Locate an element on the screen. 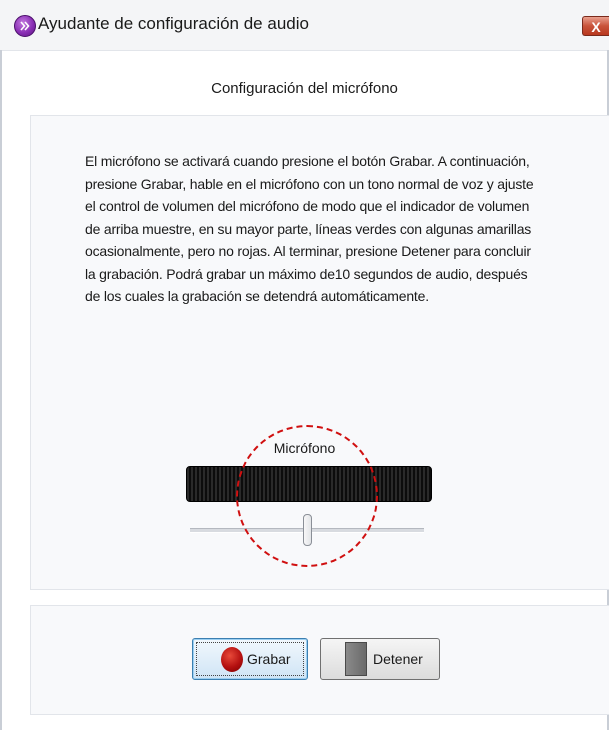  window-title: Ayudante de configuración de audio is located at coordinates (173, 23).